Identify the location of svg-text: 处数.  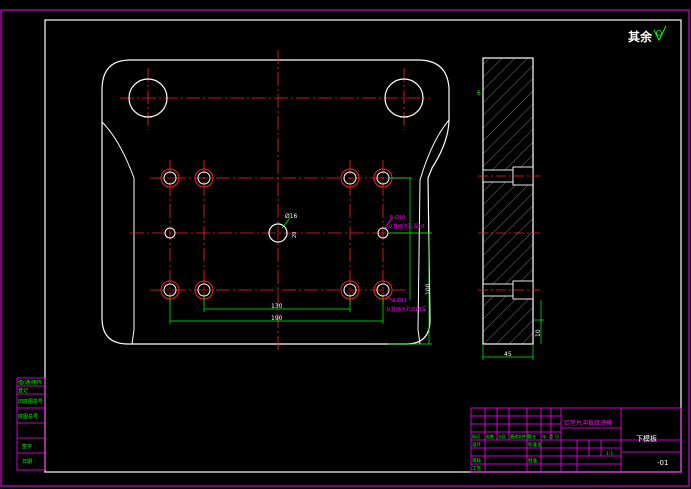
(490, 436).